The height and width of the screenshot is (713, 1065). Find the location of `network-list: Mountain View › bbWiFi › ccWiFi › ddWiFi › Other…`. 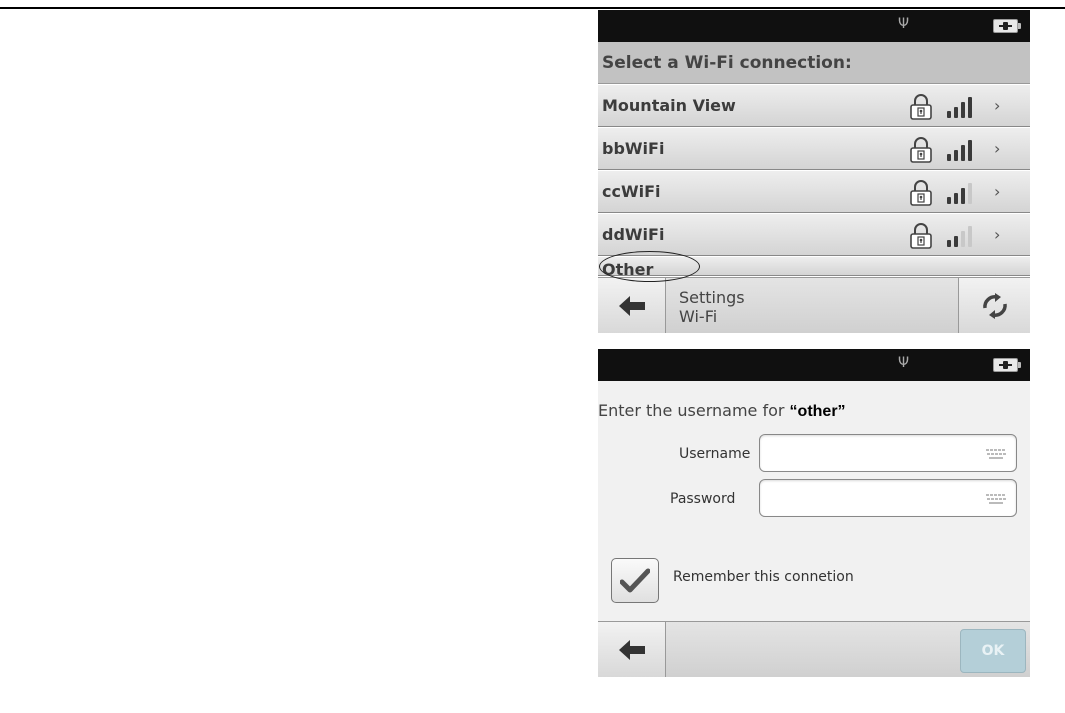

network-list: Mountain View › bbWiFi › ccWiFi › ddWiFi › Other… is located at coordinates (814, 180).